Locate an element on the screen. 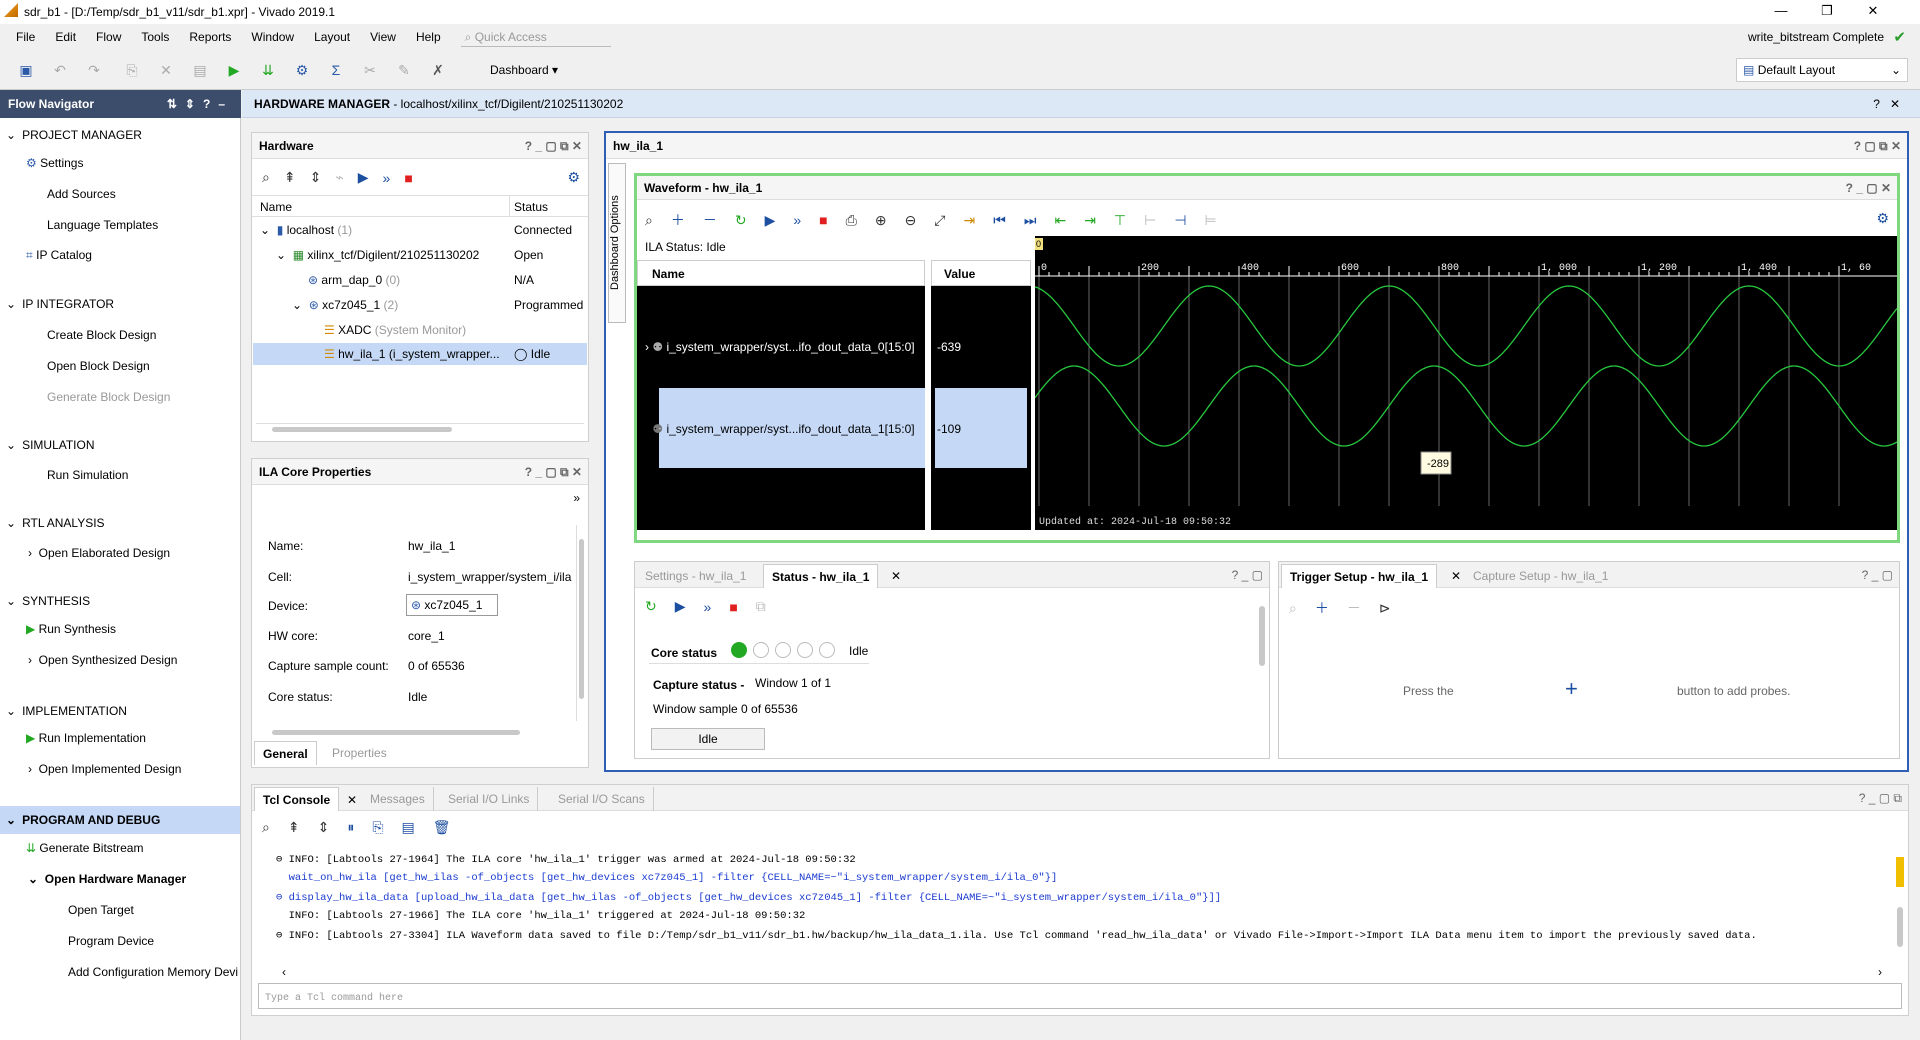 The image size is (1920, 1040). add-marker-icon: ⊤ is located at coordinates (1120, 220).